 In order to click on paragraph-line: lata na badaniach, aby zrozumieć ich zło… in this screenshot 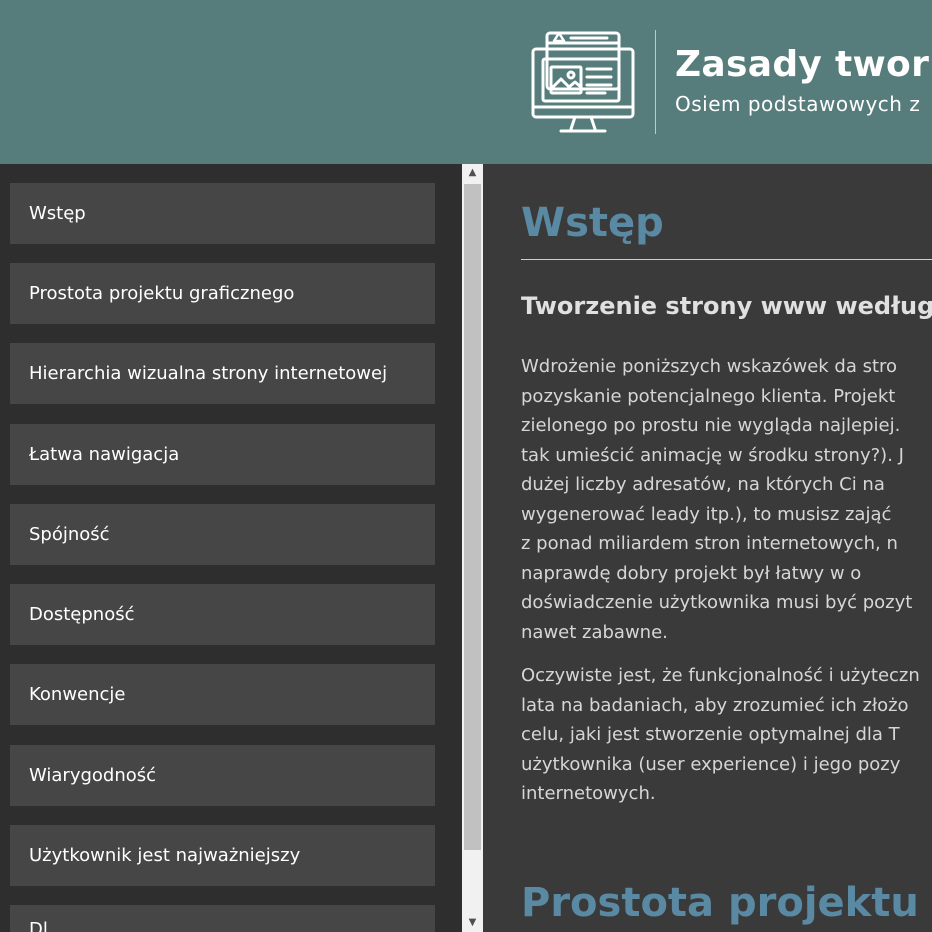, I will do `click(715, 705)`.